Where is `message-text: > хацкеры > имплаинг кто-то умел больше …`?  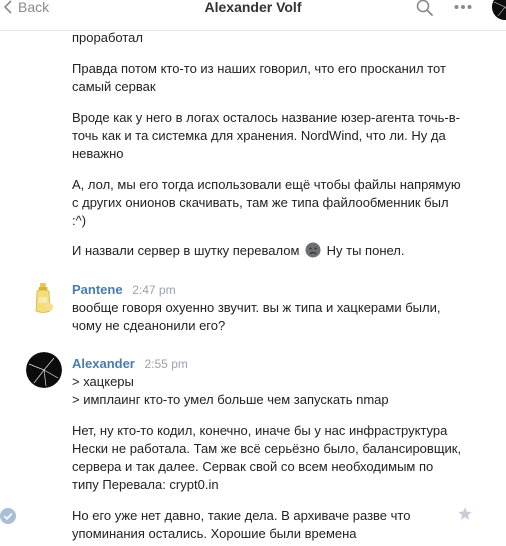
message-text: > хацкеры > имплаинг кто-то умел больше … is located at coordinates (267, 391).